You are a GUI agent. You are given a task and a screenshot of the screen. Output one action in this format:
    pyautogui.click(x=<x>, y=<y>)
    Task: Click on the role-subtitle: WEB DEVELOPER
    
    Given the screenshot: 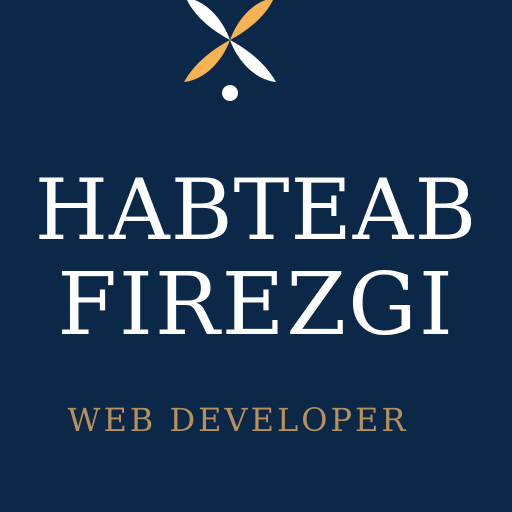 What is the action you would take?
    pyautogui.click(x=238, y=420)
    